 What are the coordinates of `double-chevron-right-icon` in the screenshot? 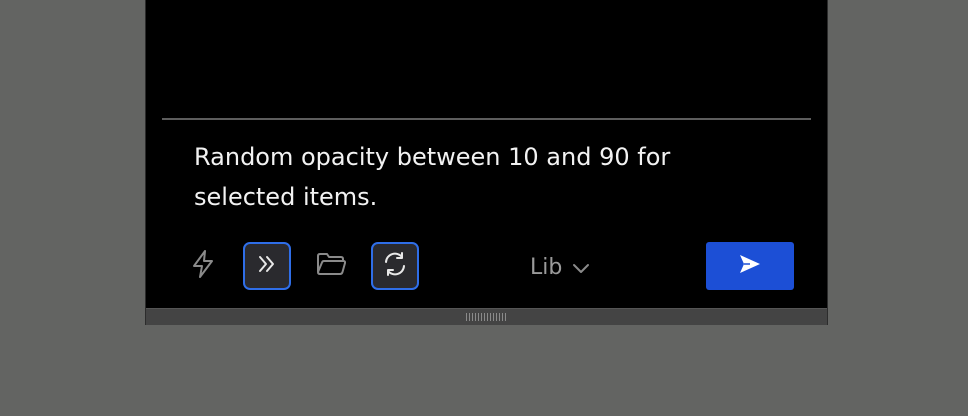 It's located at (267, 266).